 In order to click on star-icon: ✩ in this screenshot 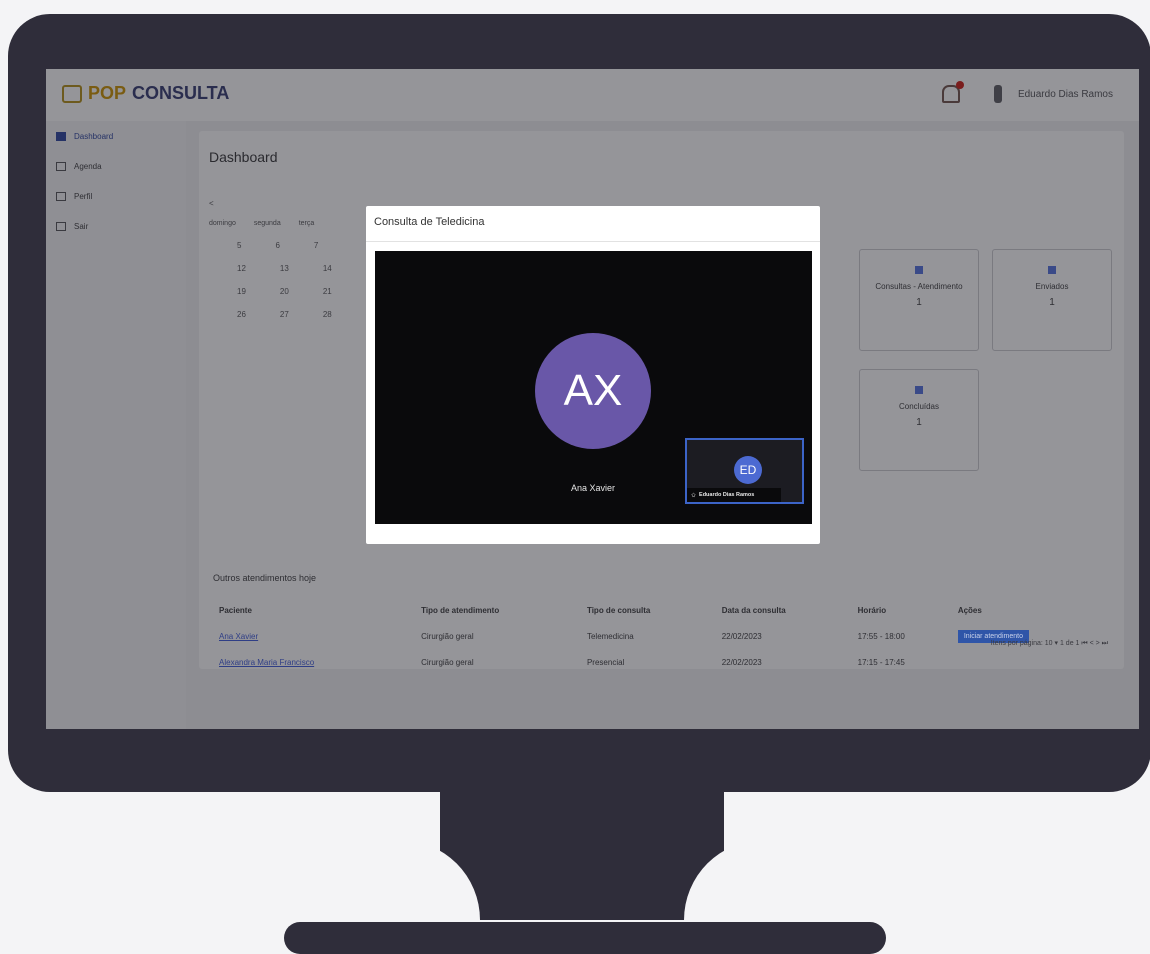, I will do `click(694, 495)`.